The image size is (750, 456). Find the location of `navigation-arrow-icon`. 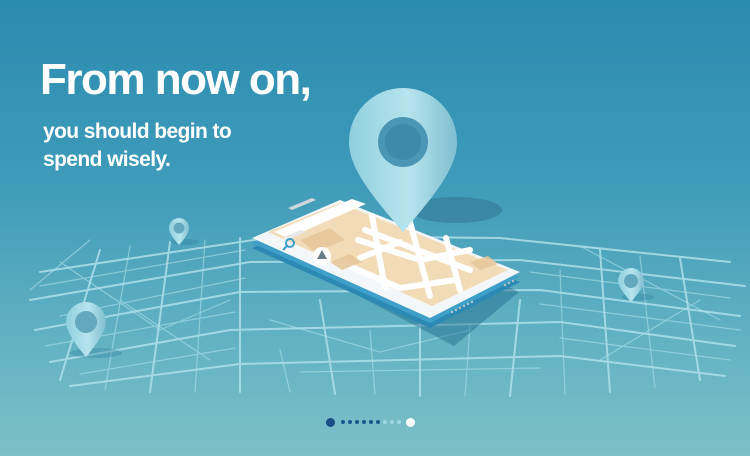

navigation-arrow-icon is located at coordinates (322, 256).